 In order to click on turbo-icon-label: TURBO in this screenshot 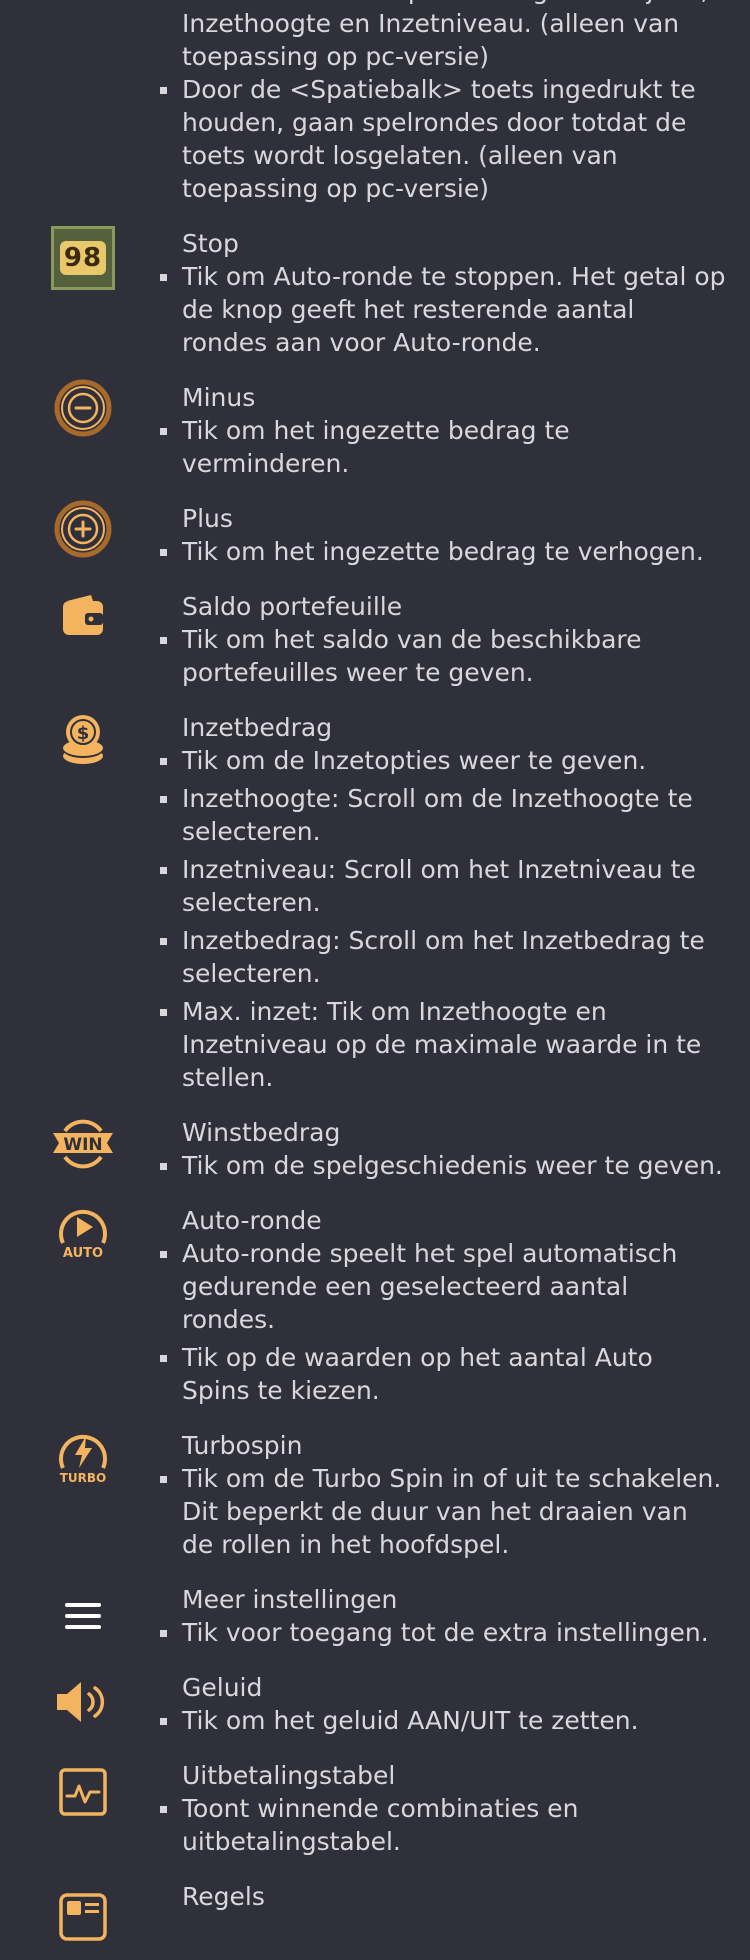, I will do `click(83, 1478)`.